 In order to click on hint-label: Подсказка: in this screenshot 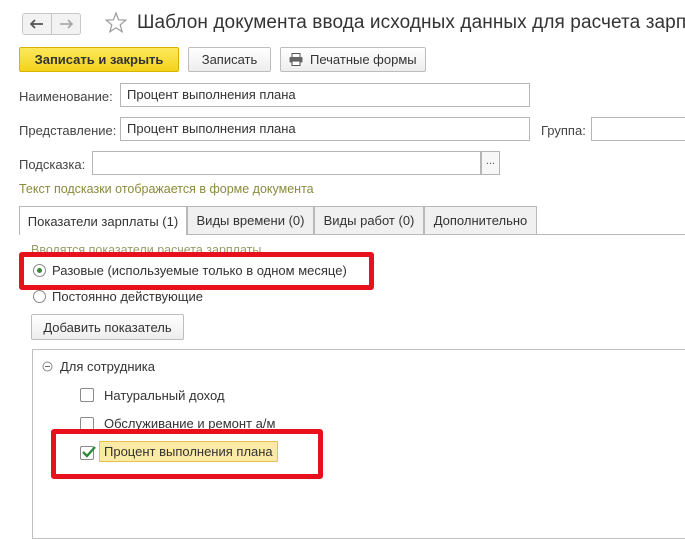, I will do `click(52, 164)`.